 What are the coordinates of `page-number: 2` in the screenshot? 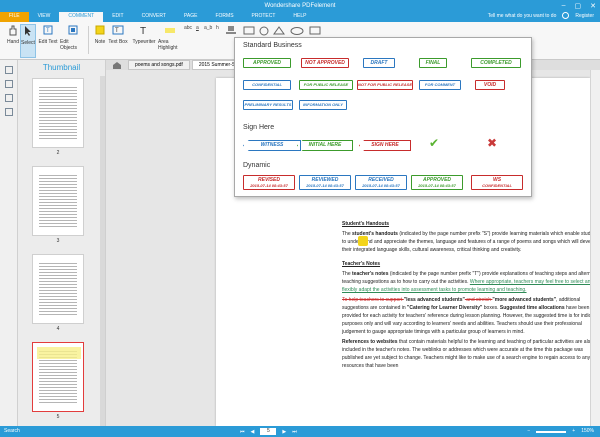 It's located at (58, 153).